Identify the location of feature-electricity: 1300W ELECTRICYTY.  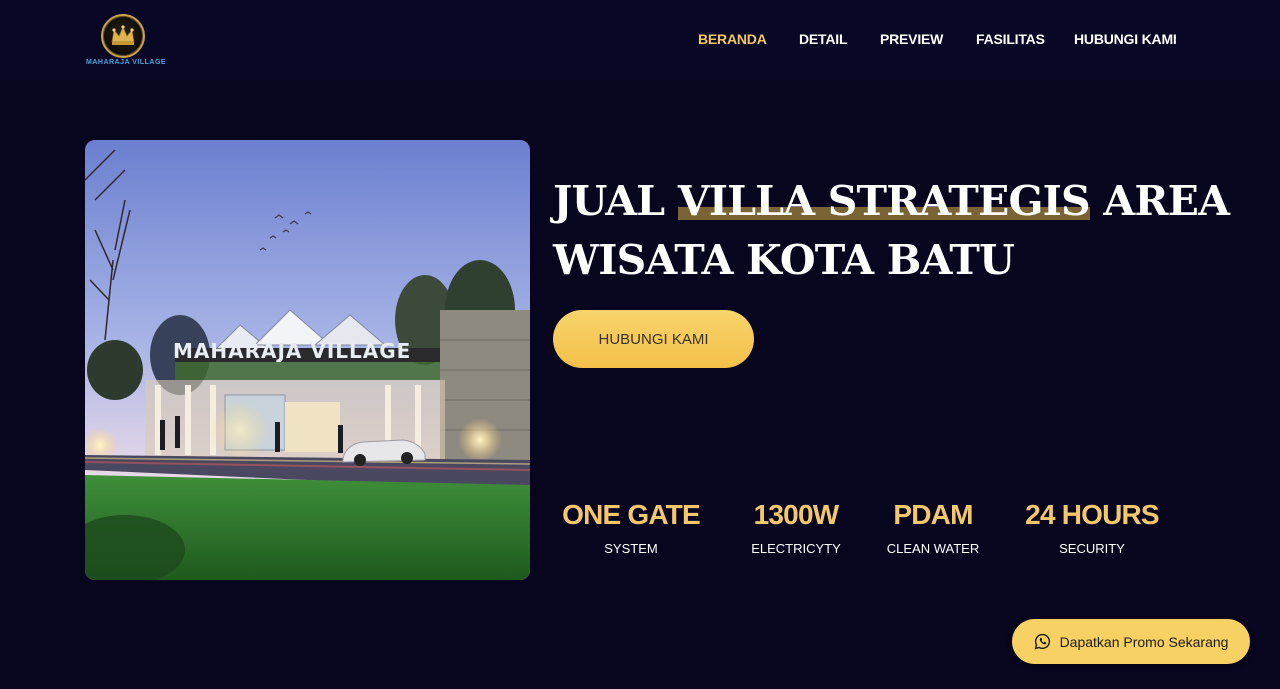
(796, 527).